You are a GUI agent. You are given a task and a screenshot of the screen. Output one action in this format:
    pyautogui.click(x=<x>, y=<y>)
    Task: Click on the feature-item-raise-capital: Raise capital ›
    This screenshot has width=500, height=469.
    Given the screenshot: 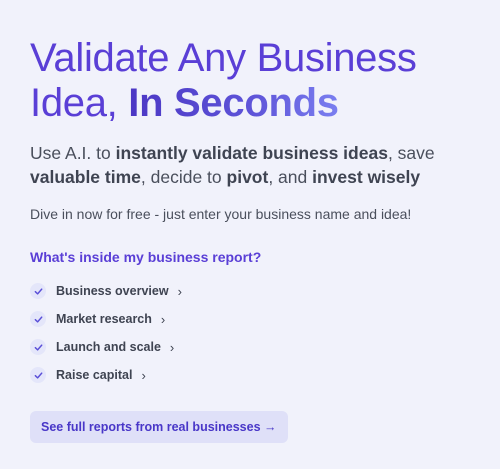 What is the action you would take?
    pyautogui.click(x=106, y=375)
    